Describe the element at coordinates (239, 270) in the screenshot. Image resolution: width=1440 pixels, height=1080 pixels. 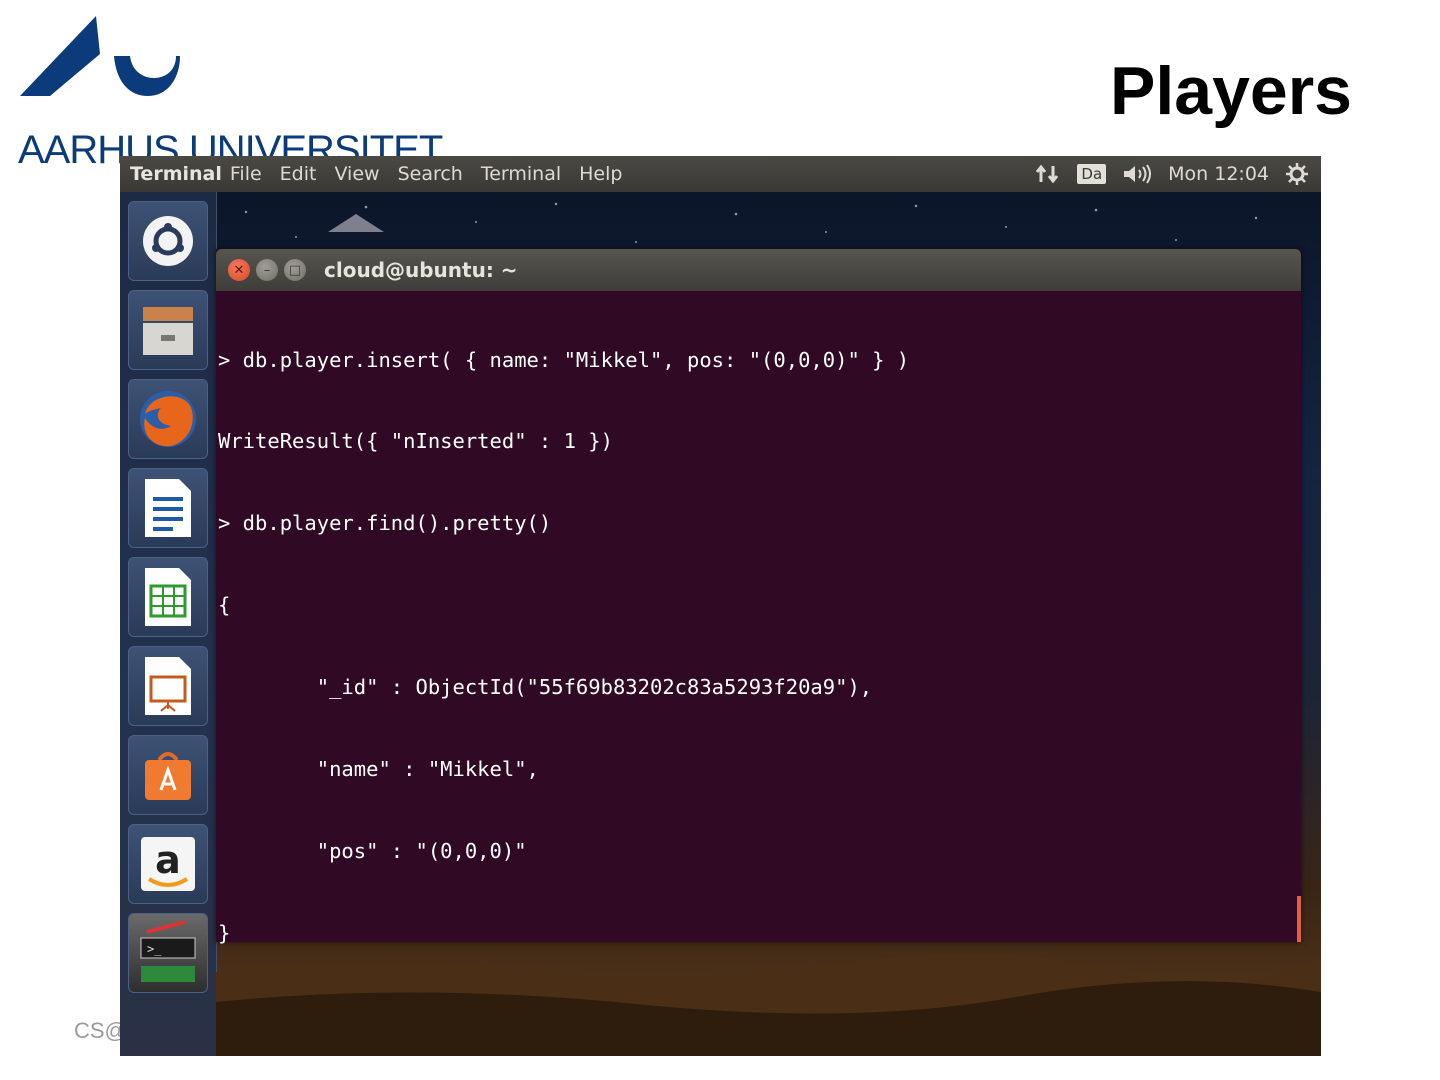
I see `close-icon: ✕` at that location.